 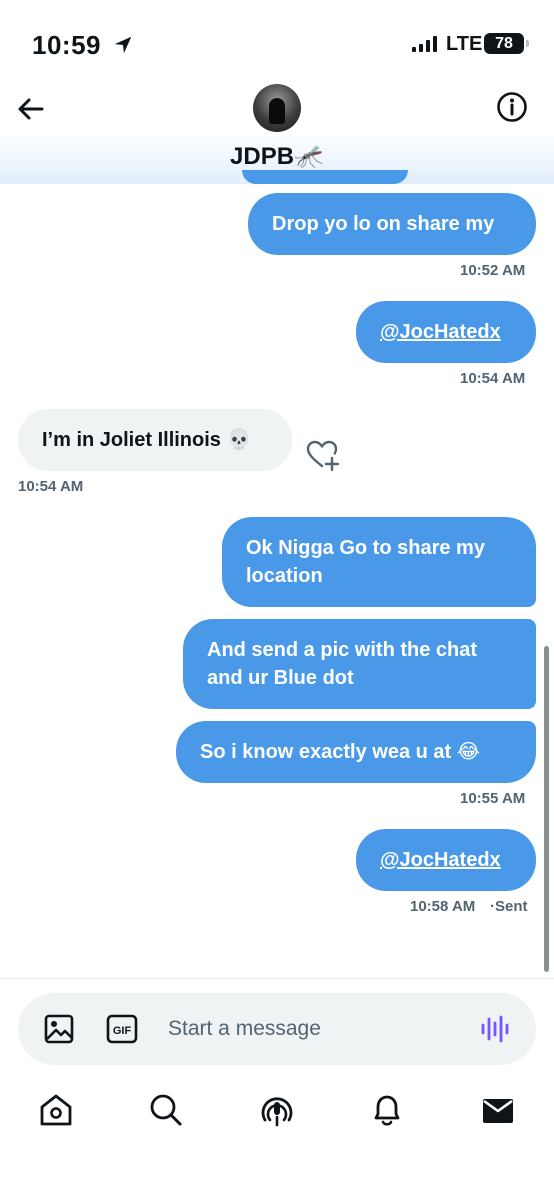 What do you see at coordinates (443, 906) in the screenshot?
I see `message-timestamp: 10:58 AM` at bounding box center [443, 906].